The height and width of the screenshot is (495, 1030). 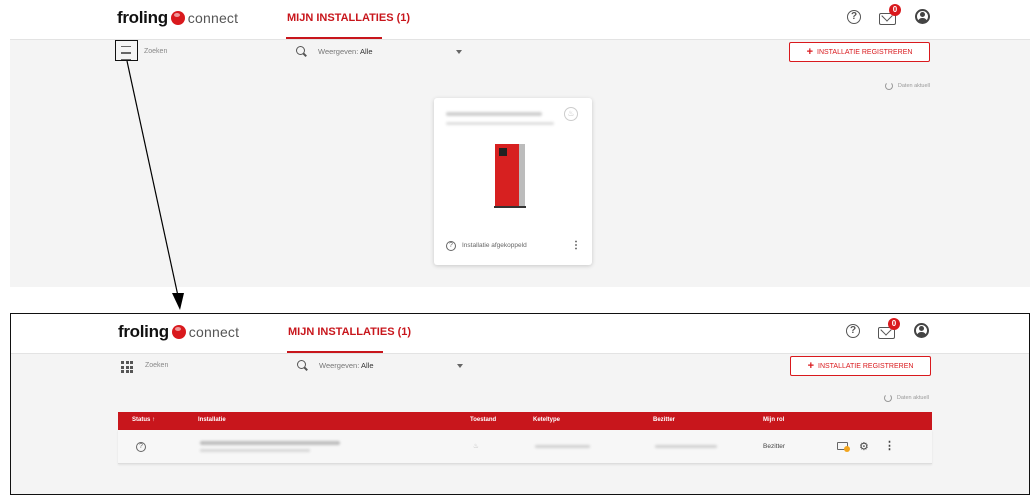 I want to click on table-row: ? ♨ Bezitter ⚙ ⋮, so click(x=525, y=447).